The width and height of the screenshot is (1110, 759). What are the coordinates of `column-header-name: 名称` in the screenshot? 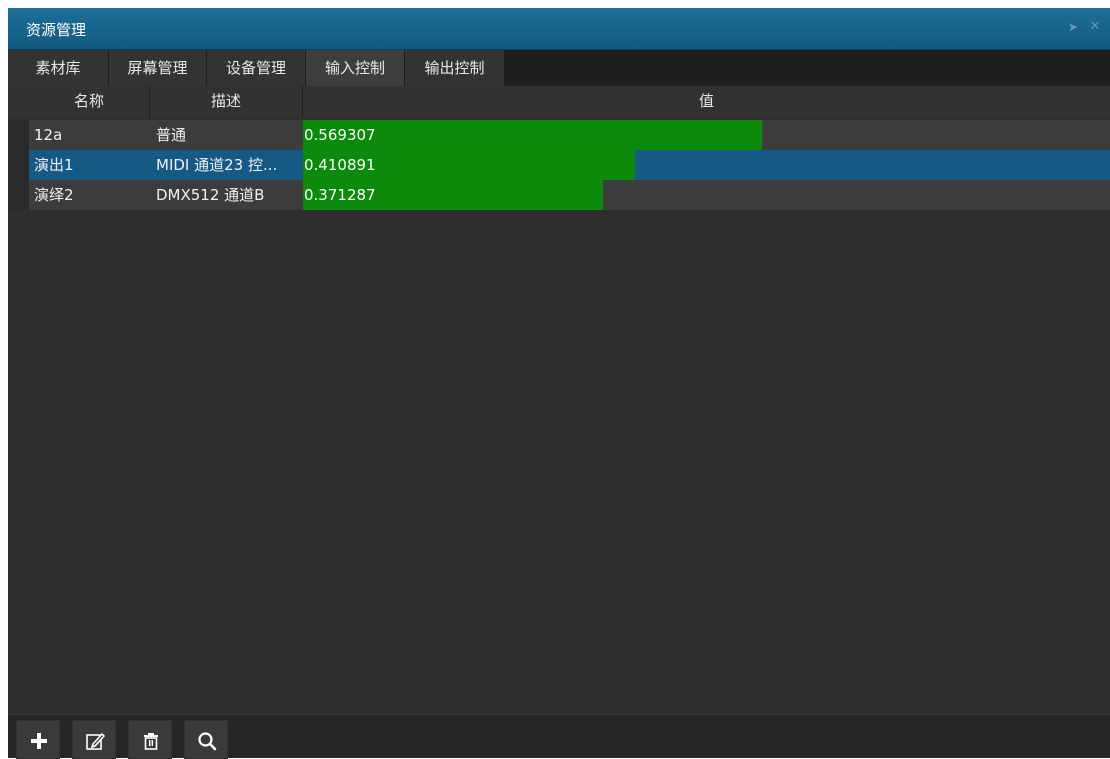 It's located at (89, 102).